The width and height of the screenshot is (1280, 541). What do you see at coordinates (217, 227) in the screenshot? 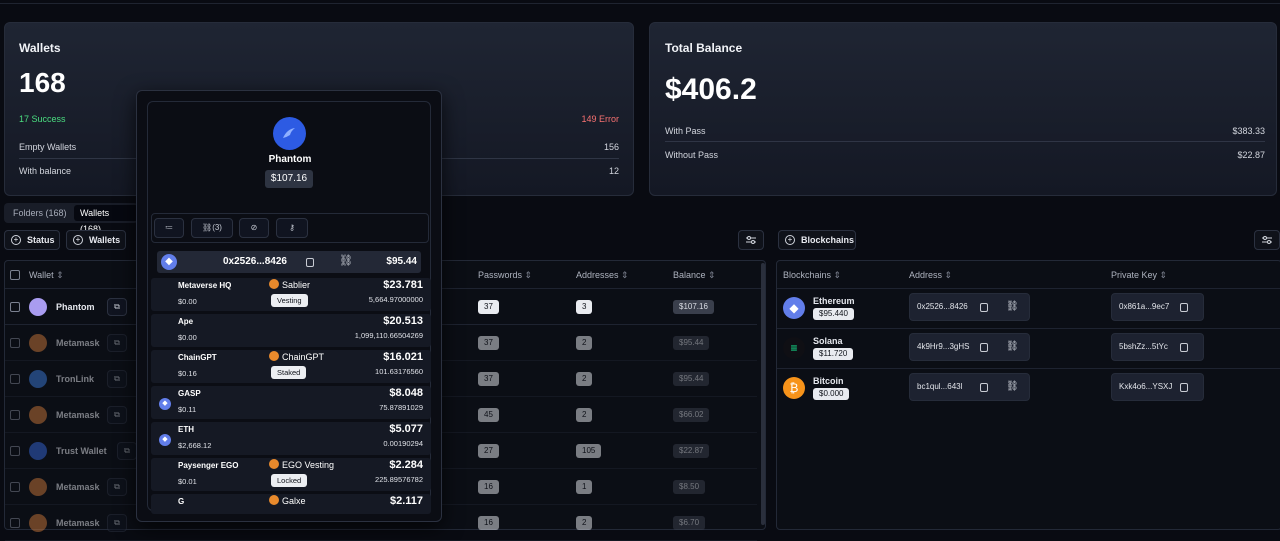
I see `links-count: (3)` at bounding box center [217, 227].